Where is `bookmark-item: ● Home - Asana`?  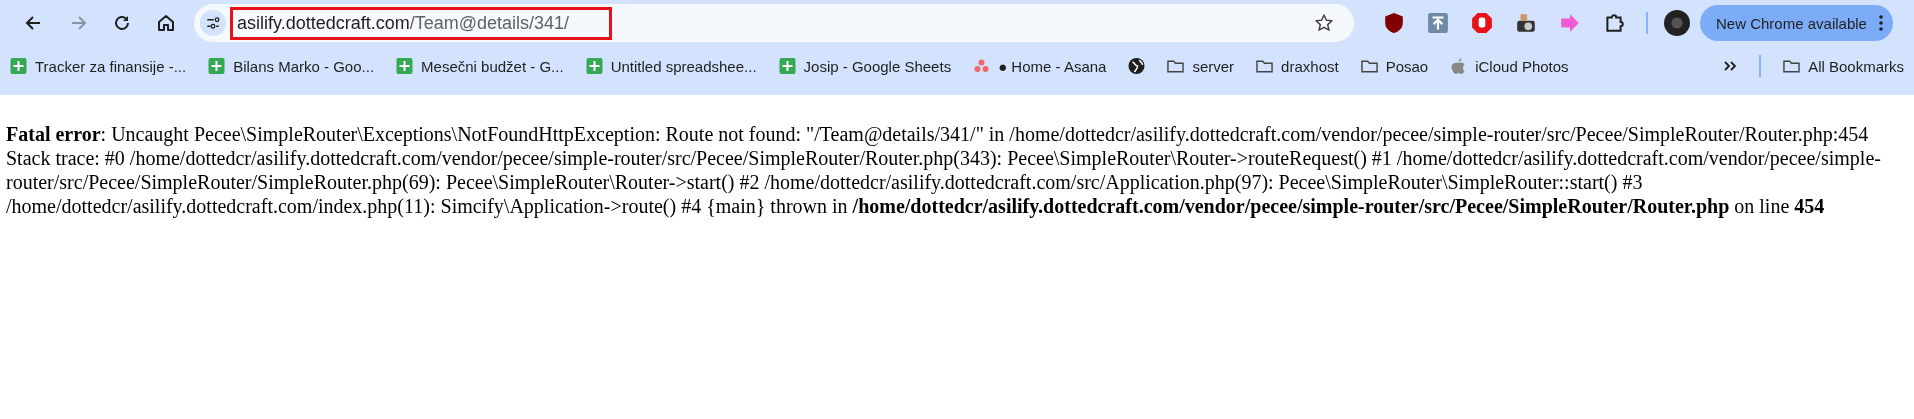 bookmark-item: ● Home - Asana is located at coordinates (1040, 66).